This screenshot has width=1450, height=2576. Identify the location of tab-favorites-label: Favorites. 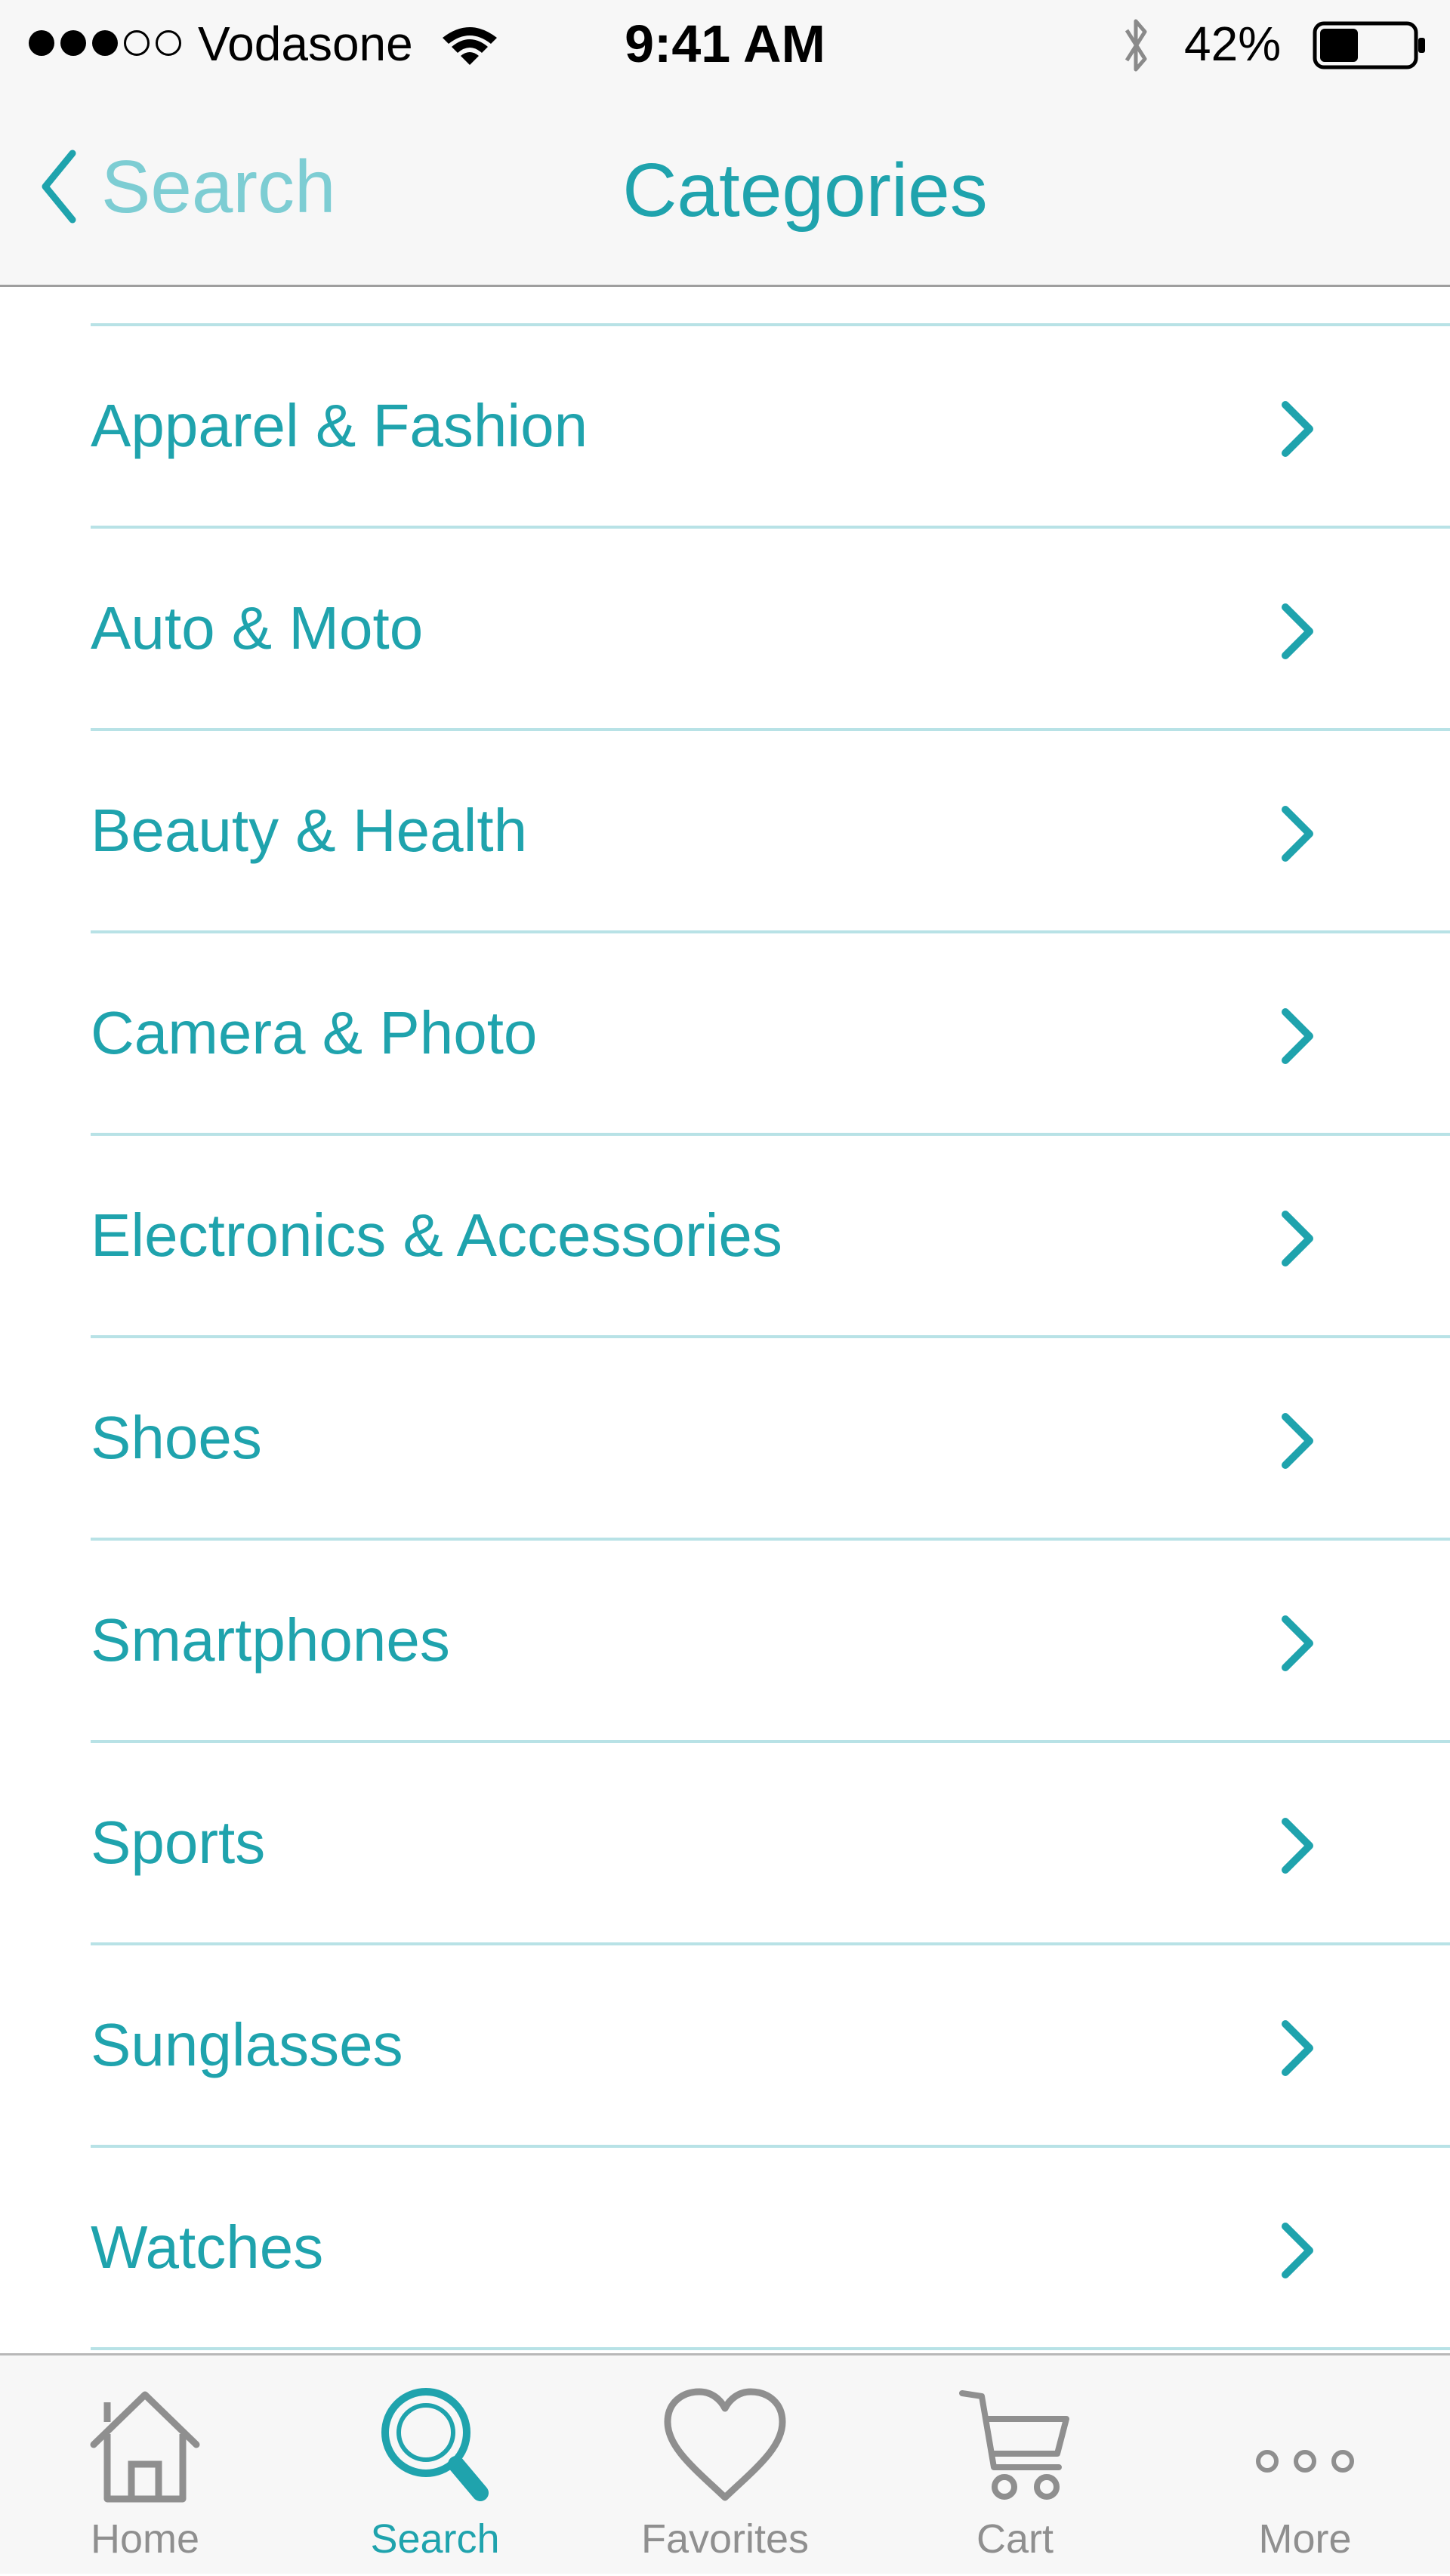
(725, 2539).